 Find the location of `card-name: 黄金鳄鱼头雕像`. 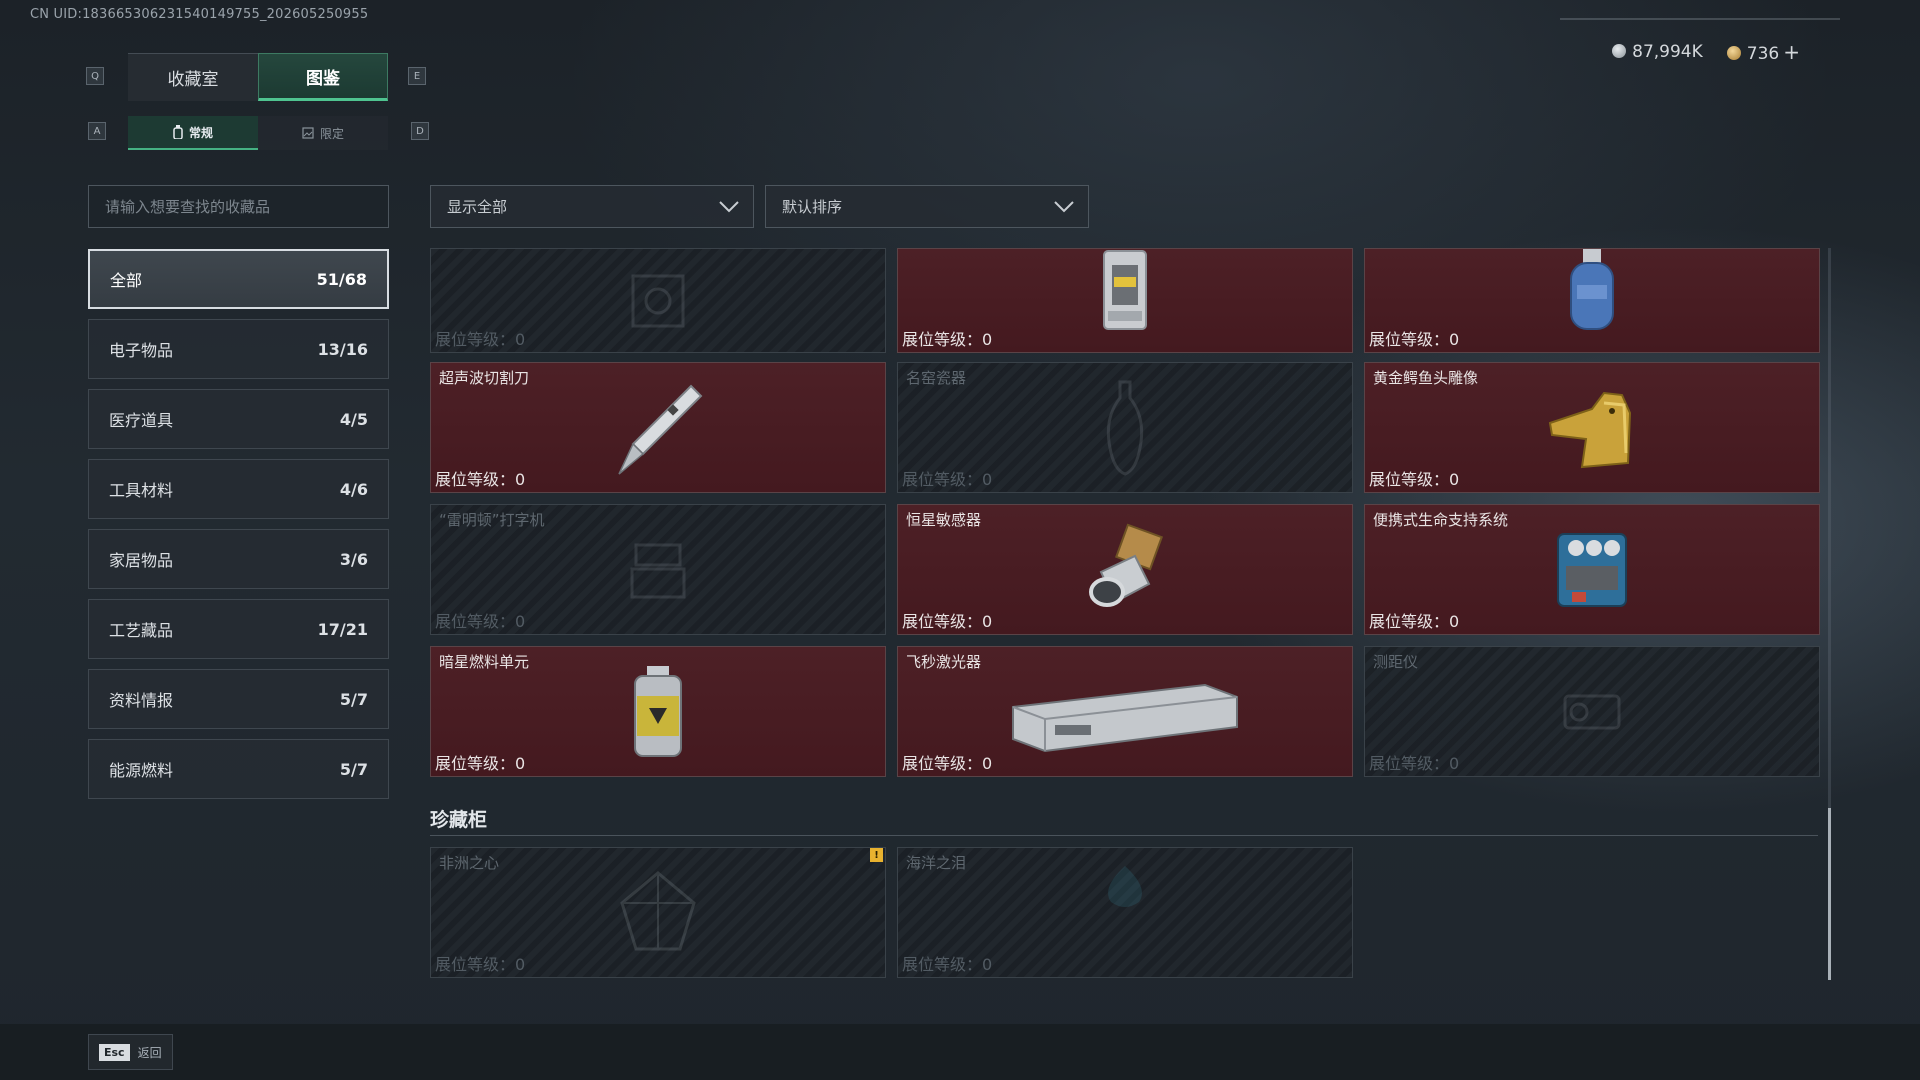

card-name: 黄金鳄鱼头雕像 is located at coordinates (1426, 378).